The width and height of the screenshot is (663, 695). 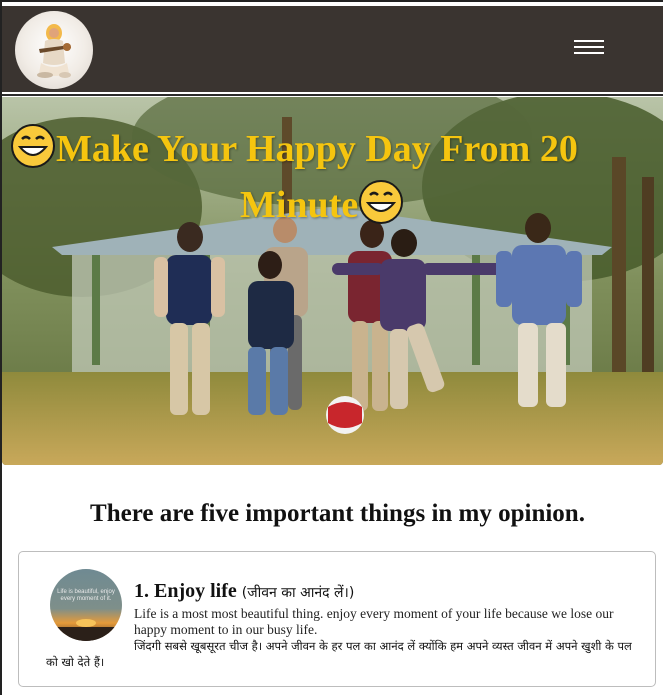 I want to click on menu-toggle-button, so click(x=588, y=47).